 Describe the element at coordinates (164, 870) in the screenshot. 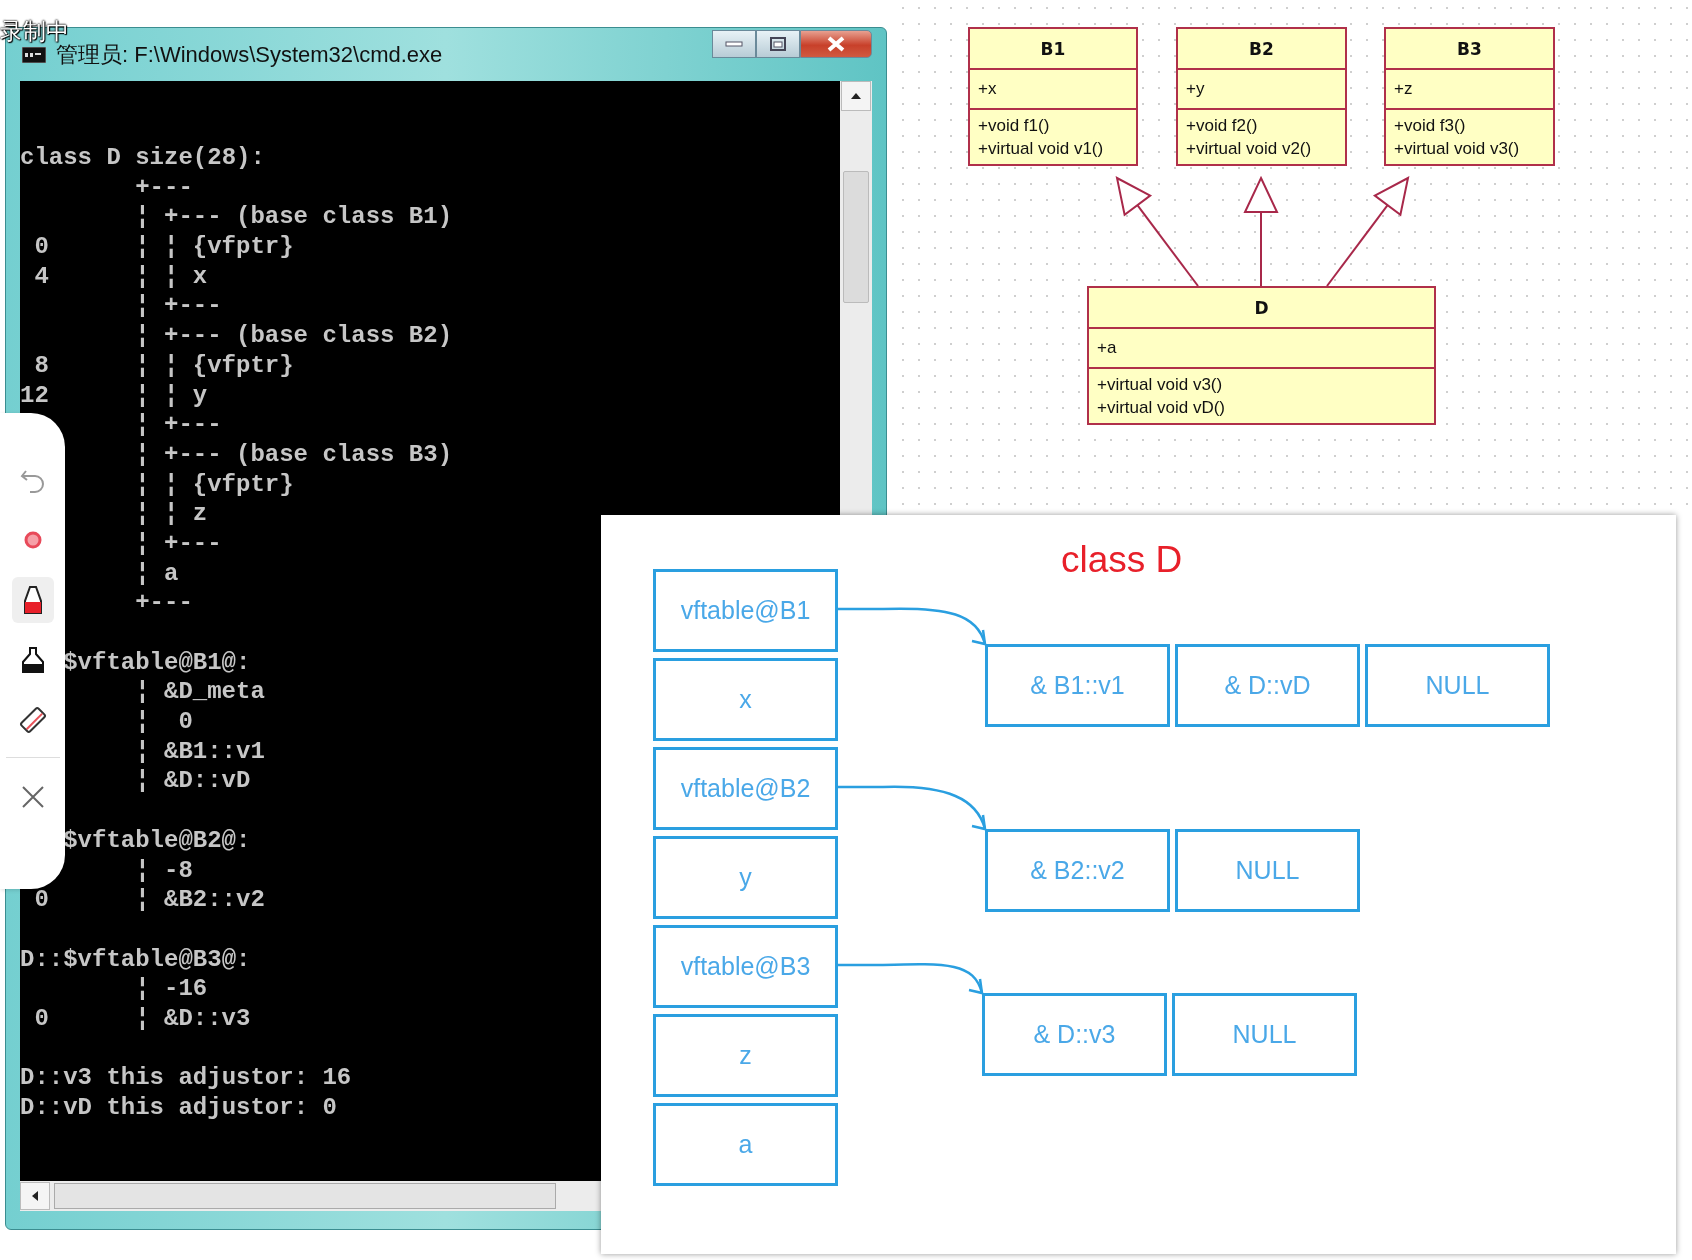

I see `console-line: ¦ -8` at that location.